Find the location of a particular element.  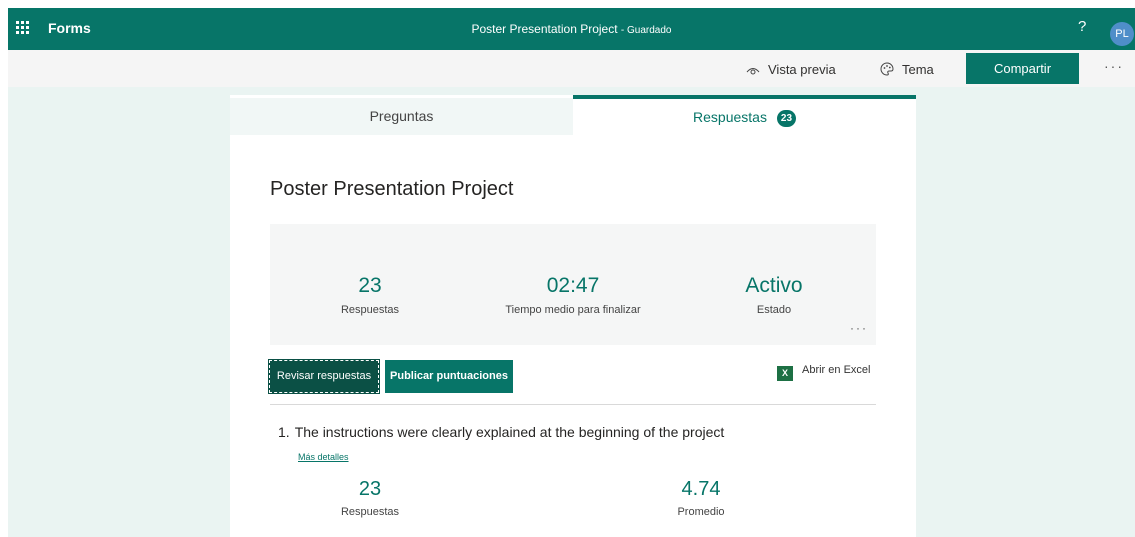

question-stat-responses: 23 Respuestas is located at coordinates (370, 498).